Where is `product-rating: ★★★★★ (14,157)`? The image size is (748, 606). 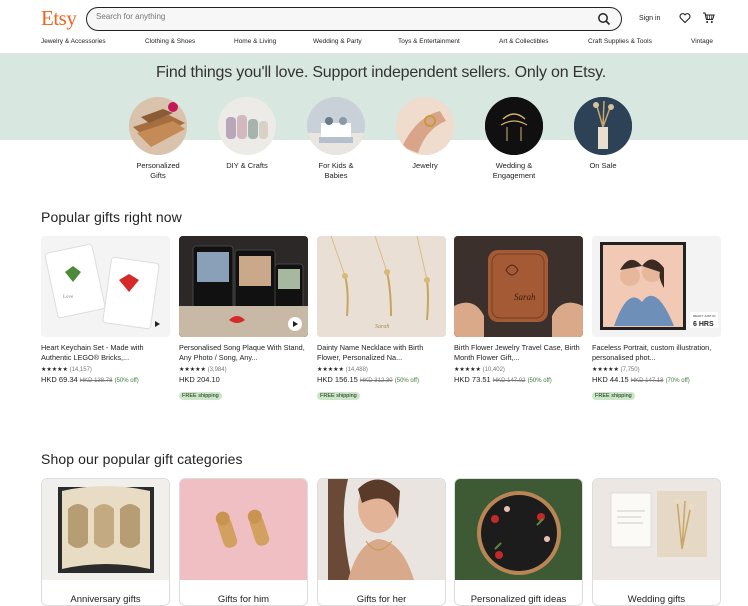
product-rating: ★★★★★ (14,157) is located at coordinates (105, 369).